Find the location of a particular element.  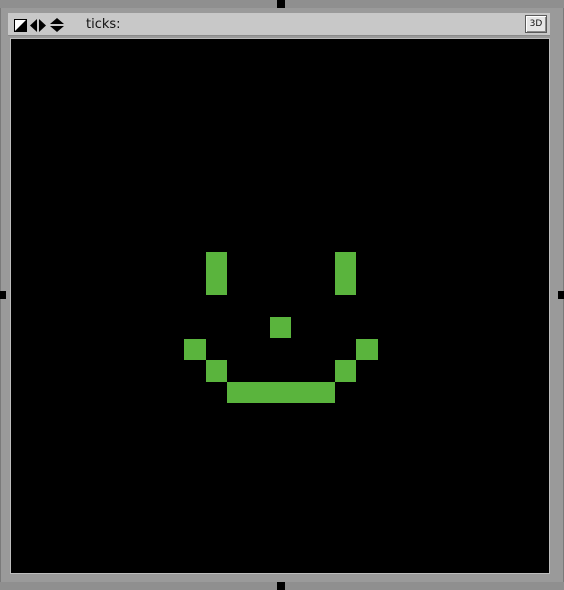

resize-handle-left is located at coordinates (3, 295).